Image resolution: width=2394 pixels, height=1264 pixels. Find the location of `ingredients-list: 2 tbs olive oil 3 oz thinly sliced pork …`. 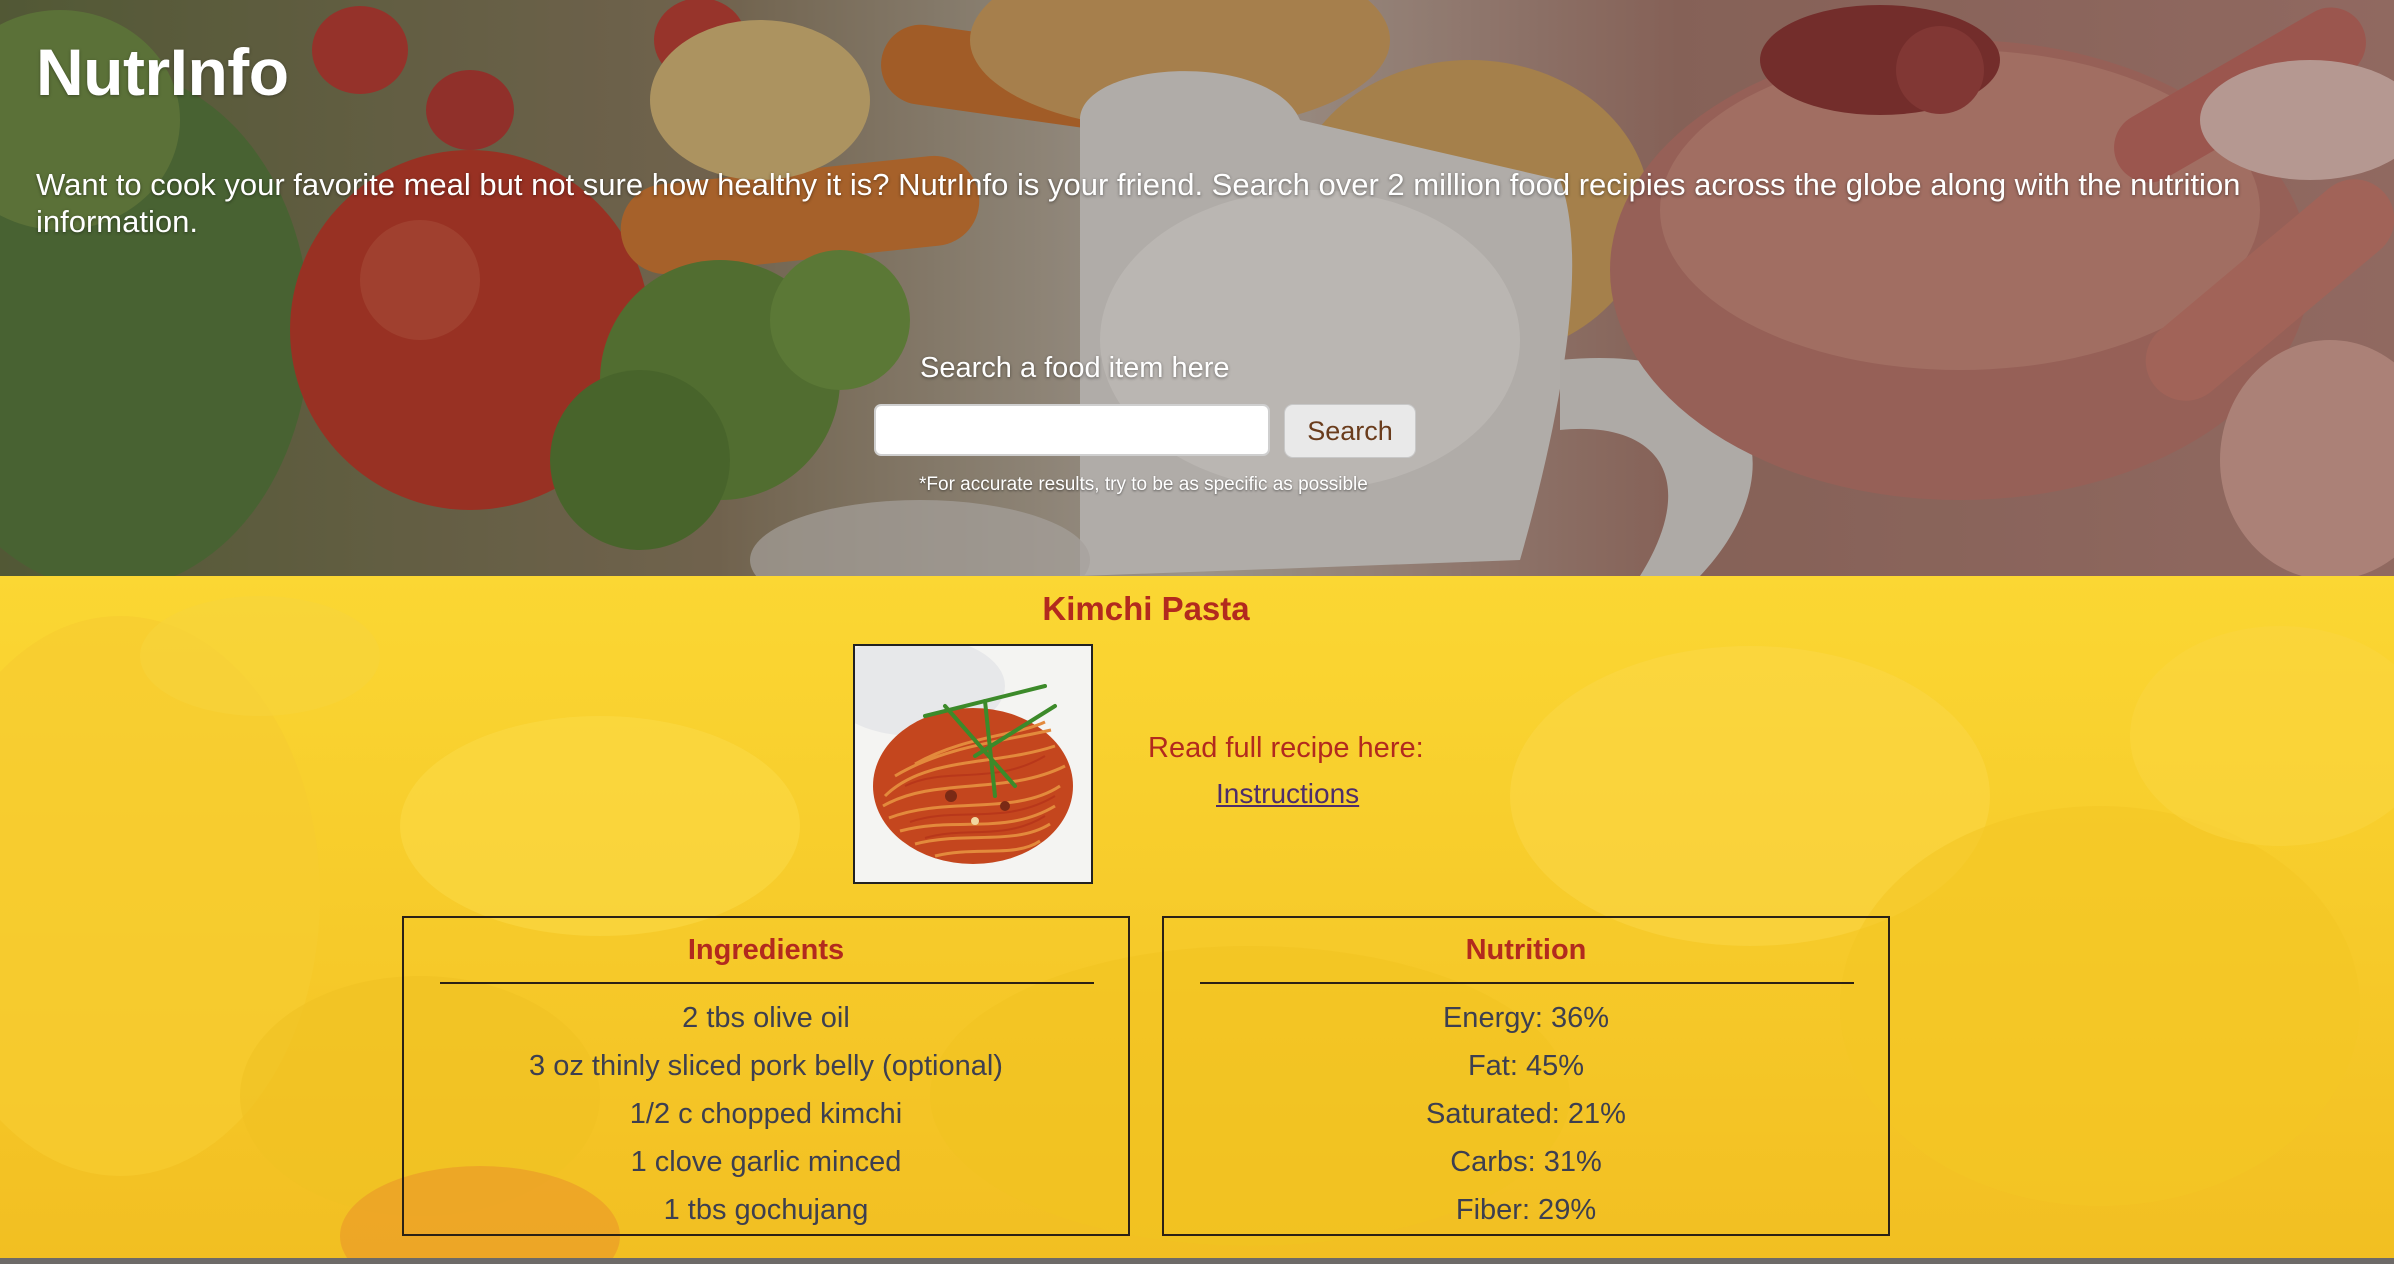

ingredients-list: 2 tbs olive oil 3 oz thinly sliced pork … is located at coordinates (766, 1114).